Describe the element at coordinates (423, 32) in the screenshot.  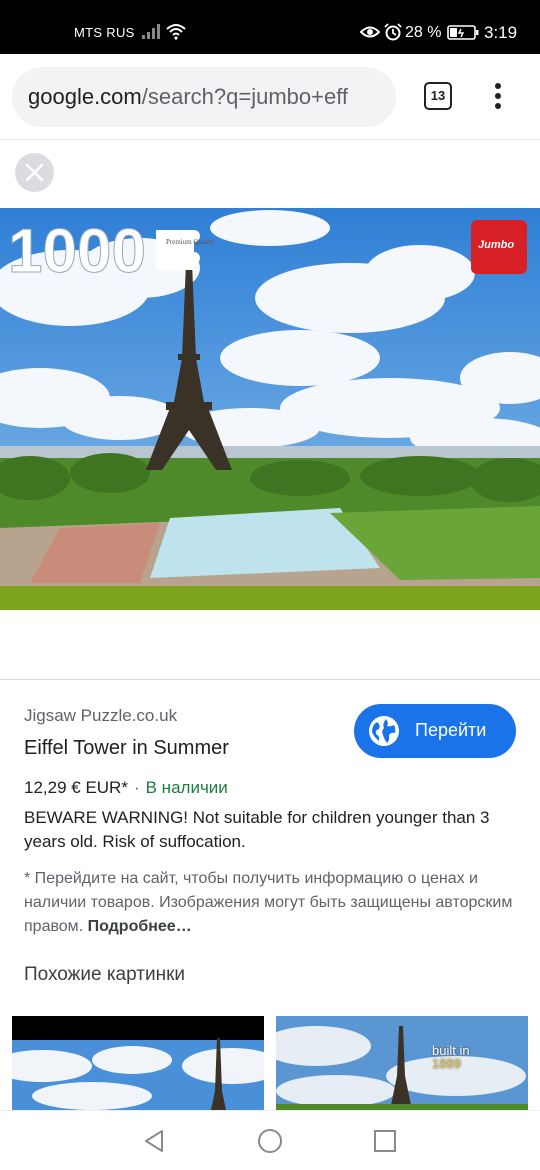
I see `battery-percent: 28 %` at that location.